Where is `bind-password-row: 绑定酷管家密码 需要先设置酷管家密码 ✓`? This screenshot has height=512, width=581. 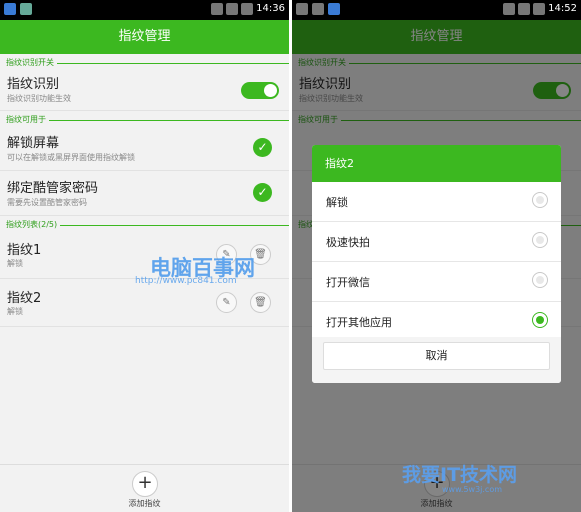
bind-password-row: 绑定酷管家密码 需要先设置酷管家密码 ✓ is located at coordinates (144, 193).